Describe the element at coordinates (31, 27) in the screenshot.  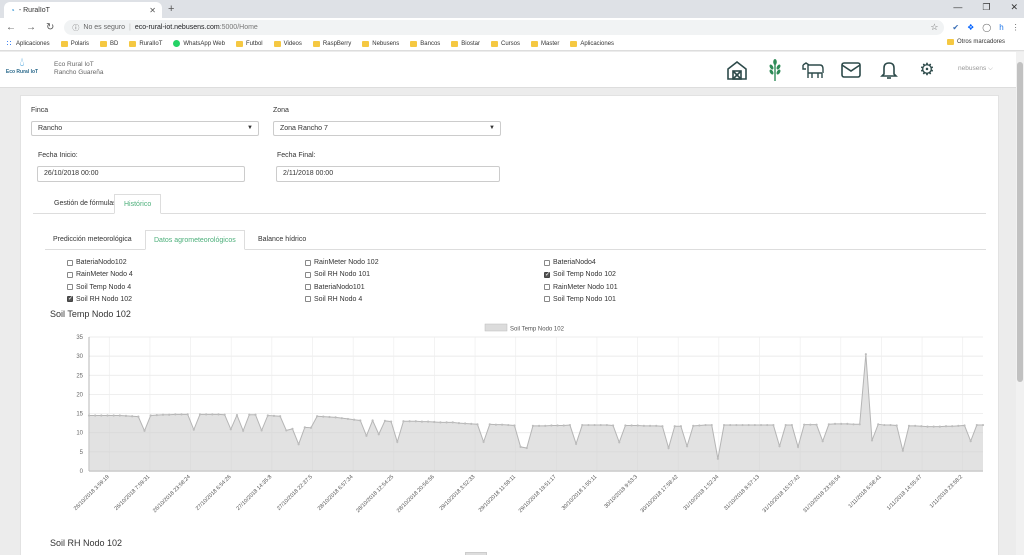
I see `forward-icon: →` at that location.